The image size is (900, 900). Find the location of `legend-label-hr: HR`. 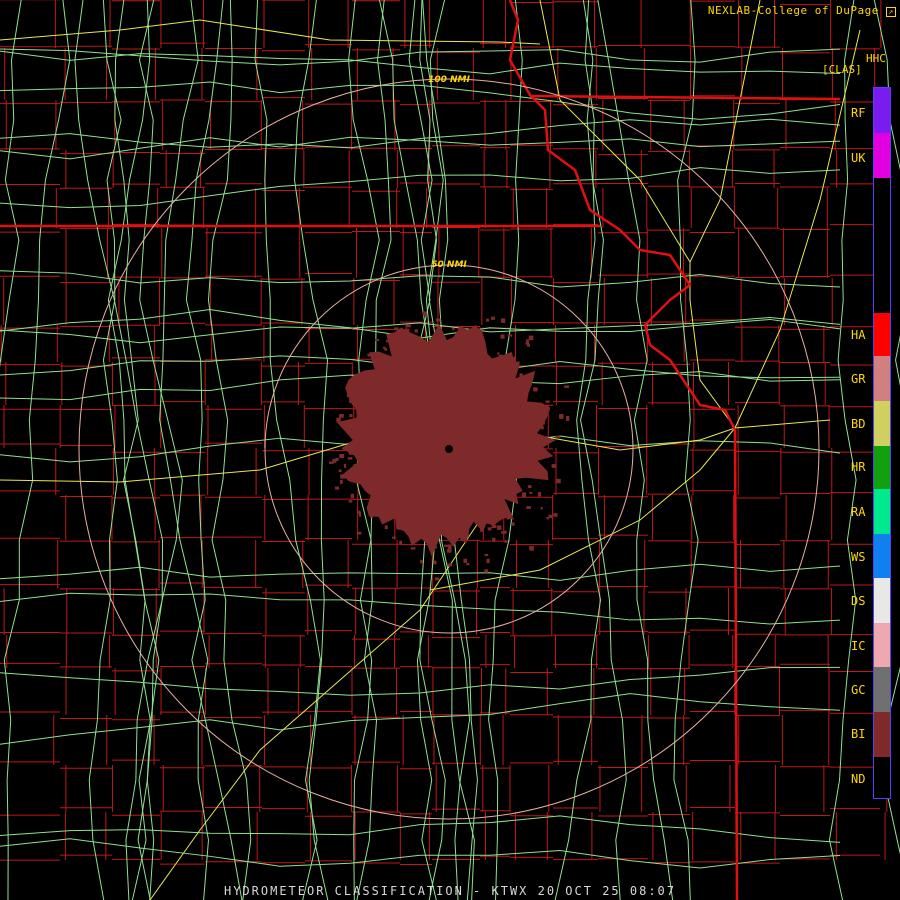

legend-label-hr: HR is located at coordinates (858, 467).